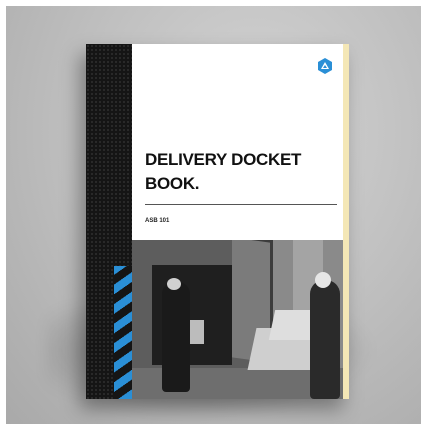  I want to click on cover-title-line1: DELIVERY DOCKET, so click(223, 159).